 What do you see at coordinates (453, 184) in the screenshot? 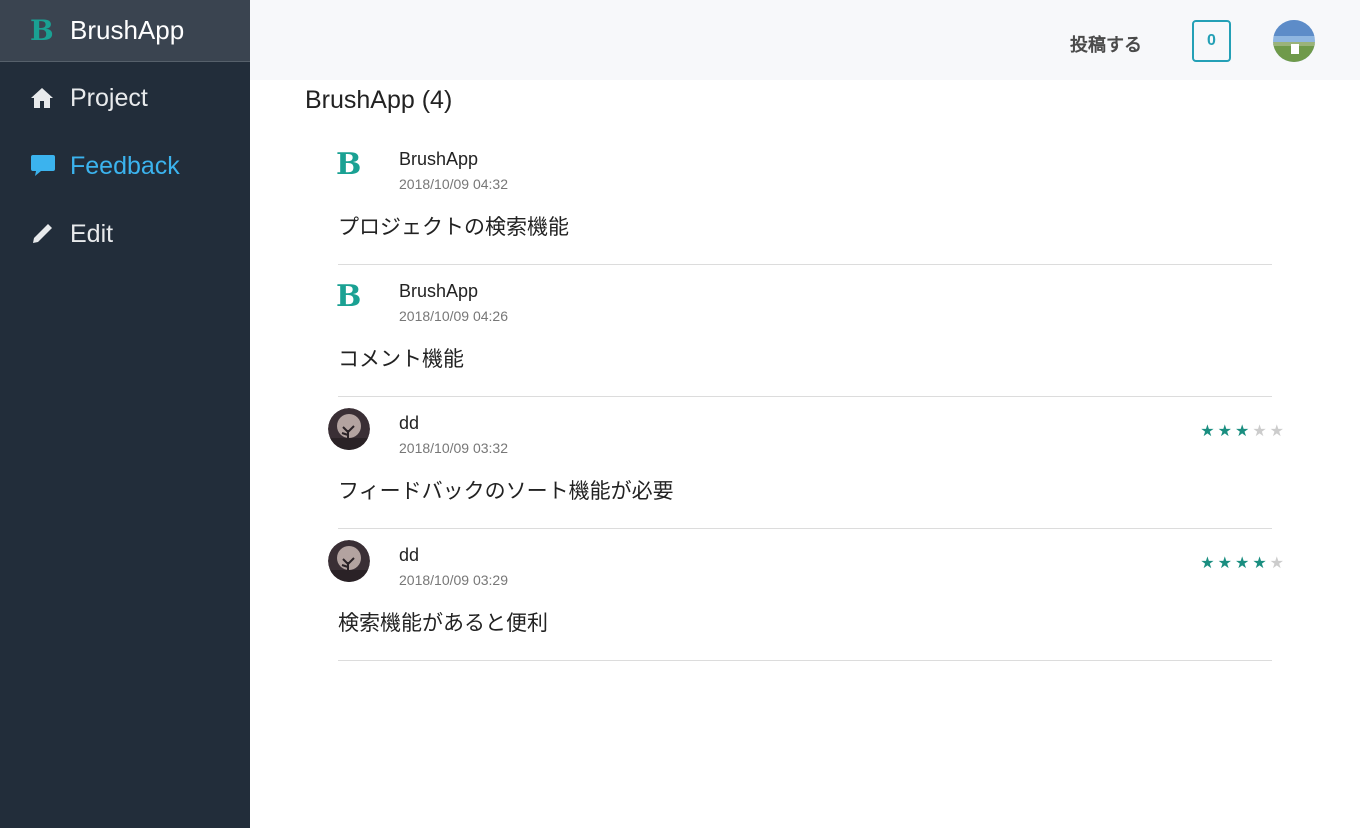
I see `feedback-date: 2018/10/09 04:32` at bounding box center [453, 184].